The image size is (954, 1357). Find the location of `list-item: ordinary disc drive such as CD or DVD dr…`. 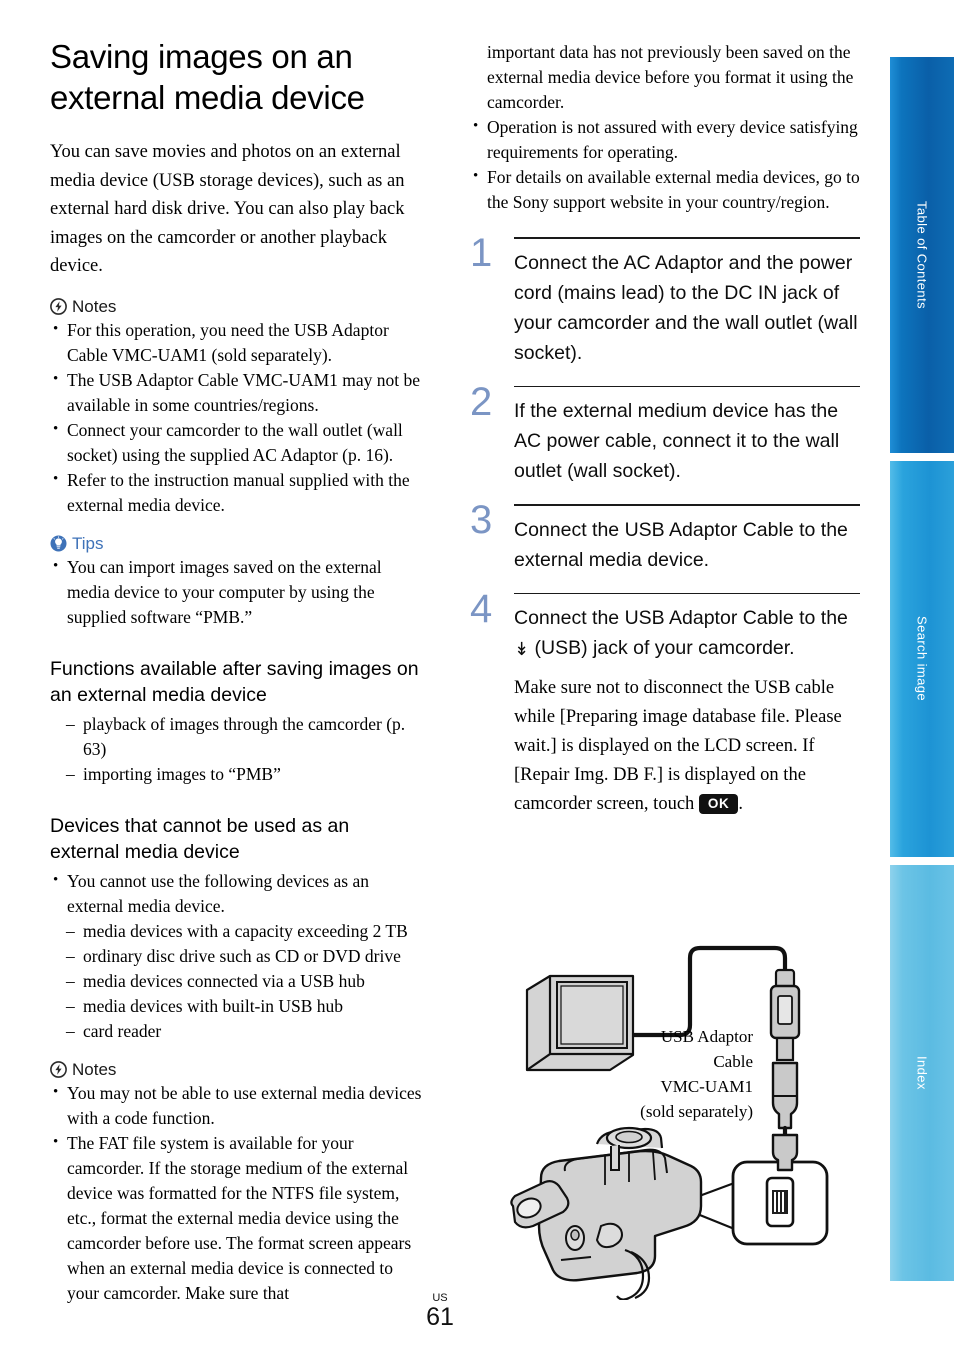

list-item: ordinary disc drive such as CD or DVD dr… is located at coordinates (244, 956).